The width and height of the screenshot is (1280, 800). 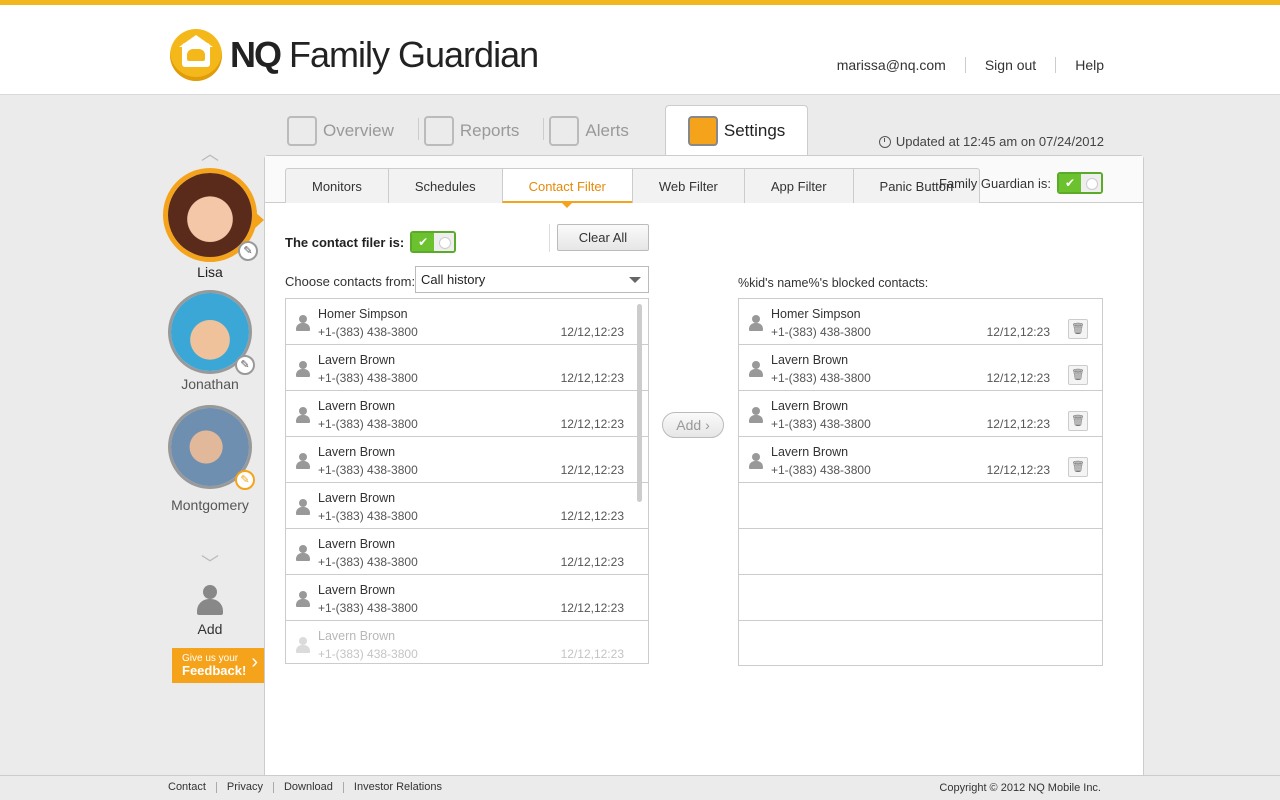 What do you see at coordinates (211, 447) in the screenshot?
I see `avatar-montgomery: ✎` at bounding box center [211, 447].